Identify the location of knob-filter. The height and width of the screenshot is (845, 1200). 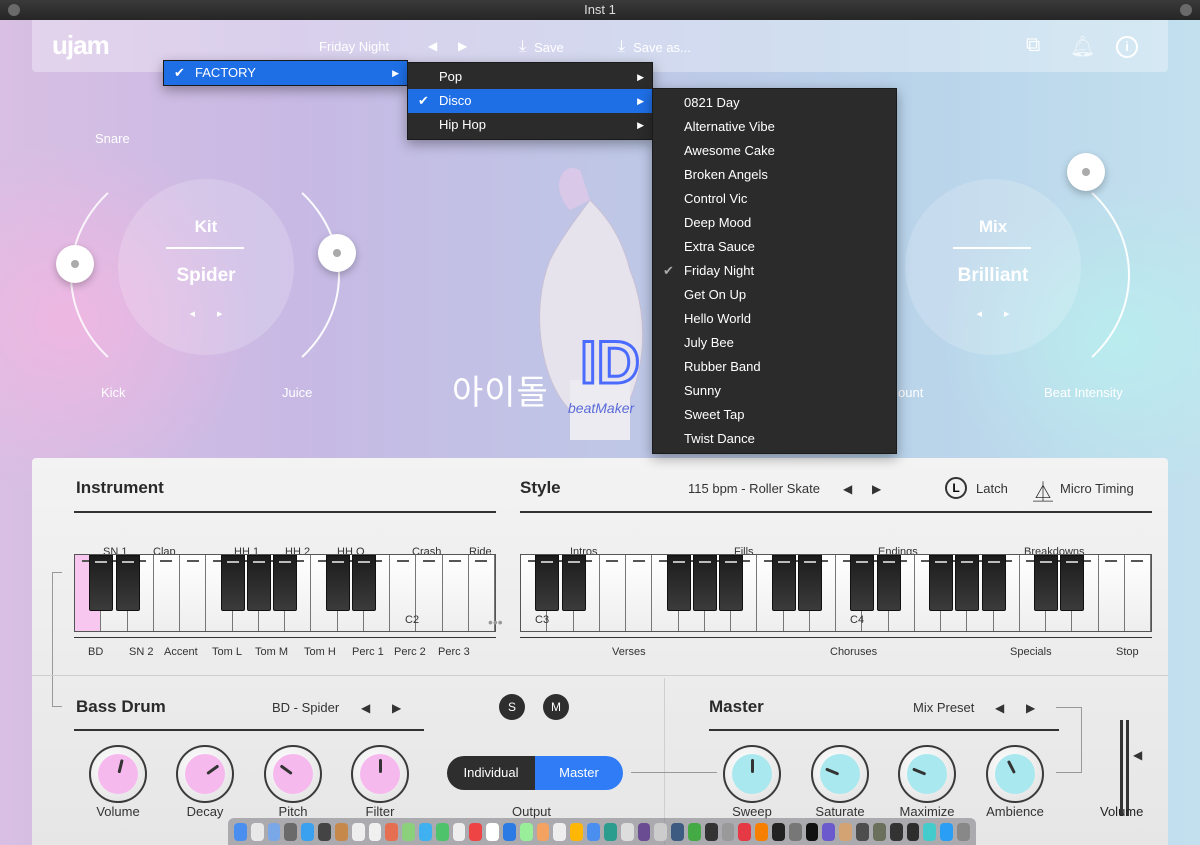
(380, 774).